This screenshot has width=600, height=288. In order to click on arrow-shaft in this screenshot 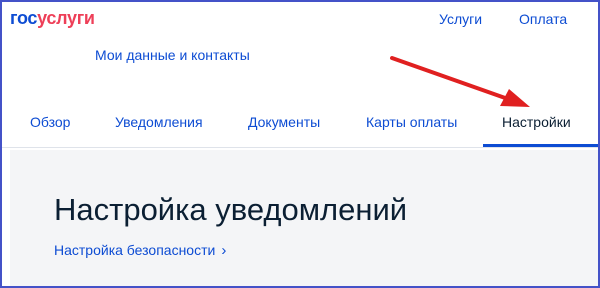, I will do `click(450, 78)`.